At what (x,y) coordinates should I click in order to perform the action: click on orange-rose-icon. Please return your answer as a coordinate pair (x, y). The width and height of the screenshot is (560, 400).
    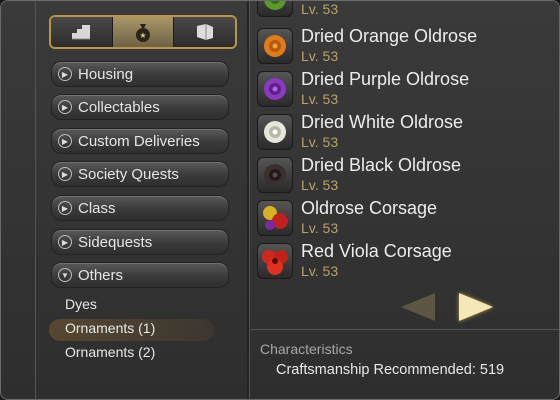
    Looking at the image, I should click on (275, 46).